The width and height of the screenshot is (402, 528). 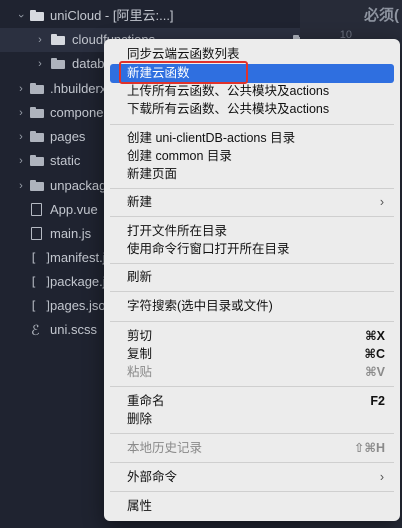 I want to click on menu-item-new: 新建 ›, so click(x=252, y=202).